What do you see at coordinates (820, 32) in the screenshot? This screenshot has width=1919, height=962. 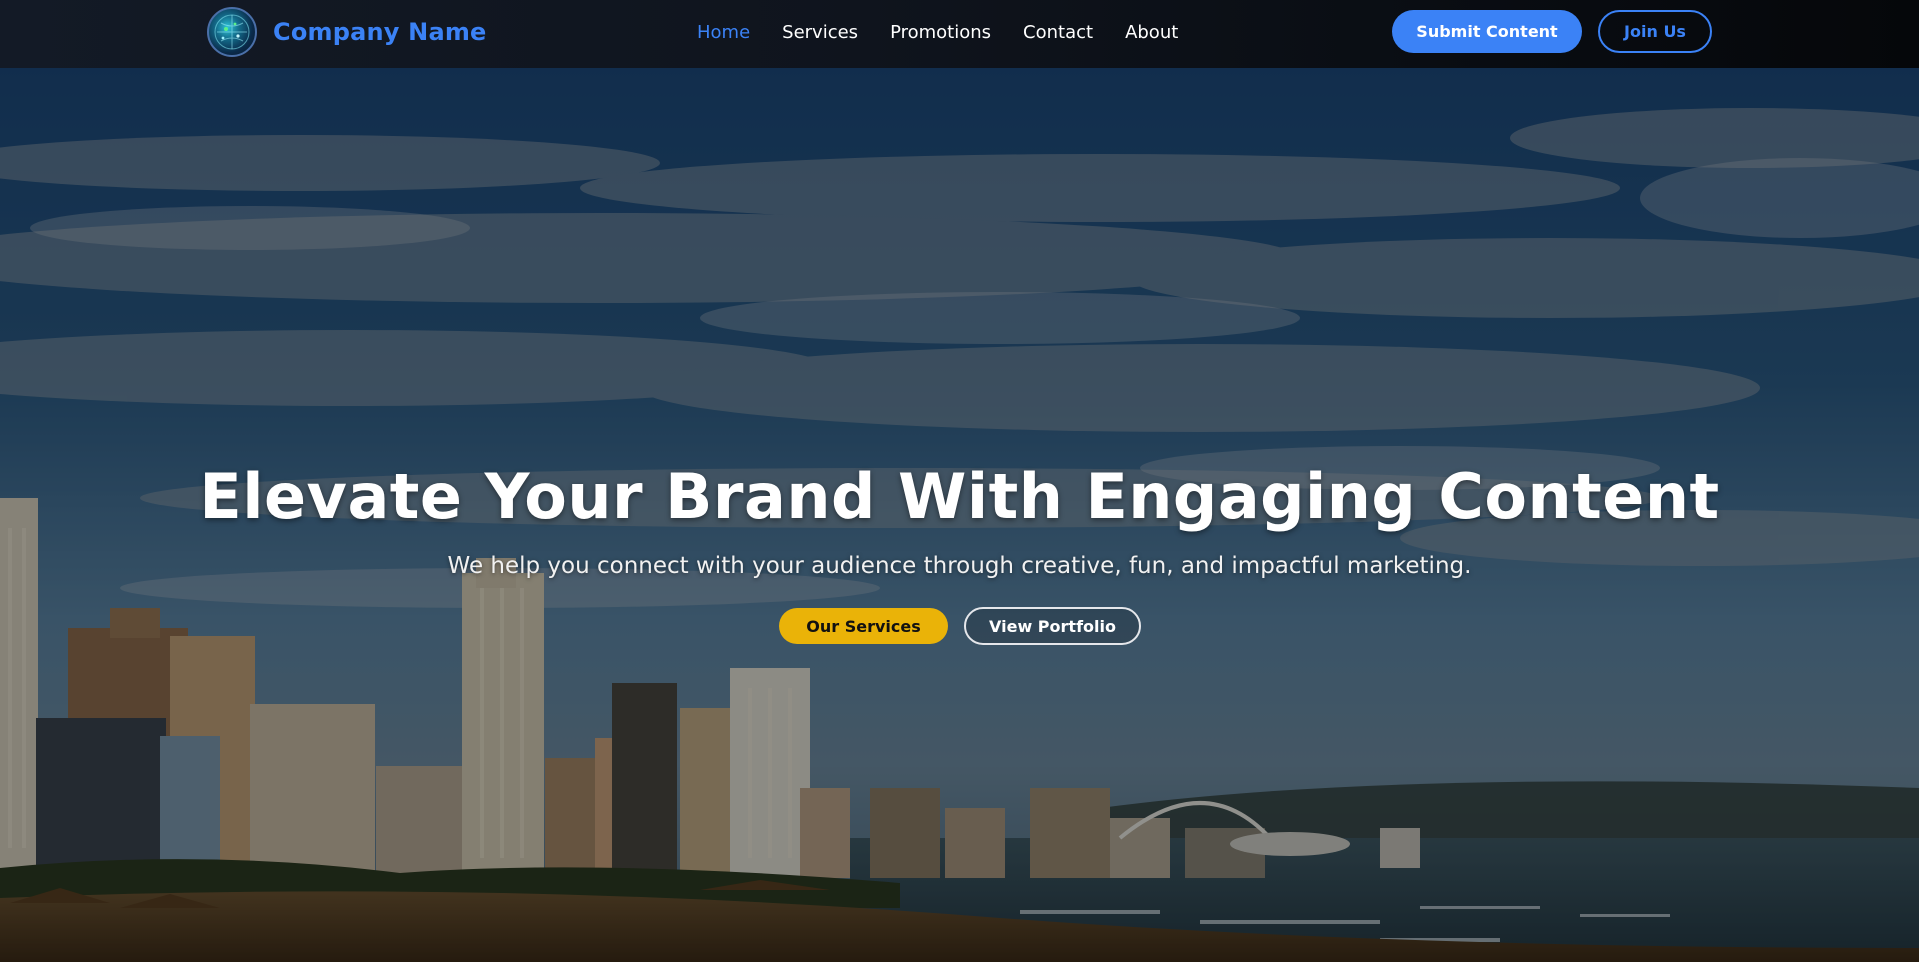 I see `nav-link-services: Services` at bounding box center [820, 32].